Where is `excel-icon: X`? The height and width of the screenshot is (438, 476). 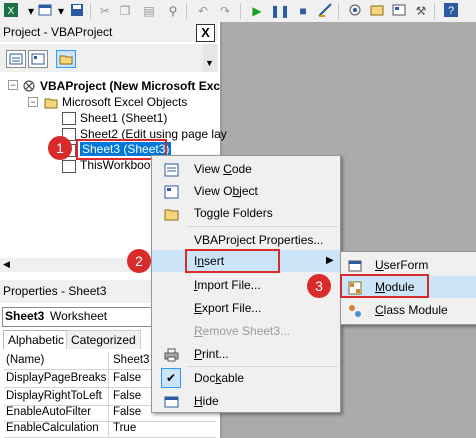 excel-icon: X is located at coordinates (11, 11).